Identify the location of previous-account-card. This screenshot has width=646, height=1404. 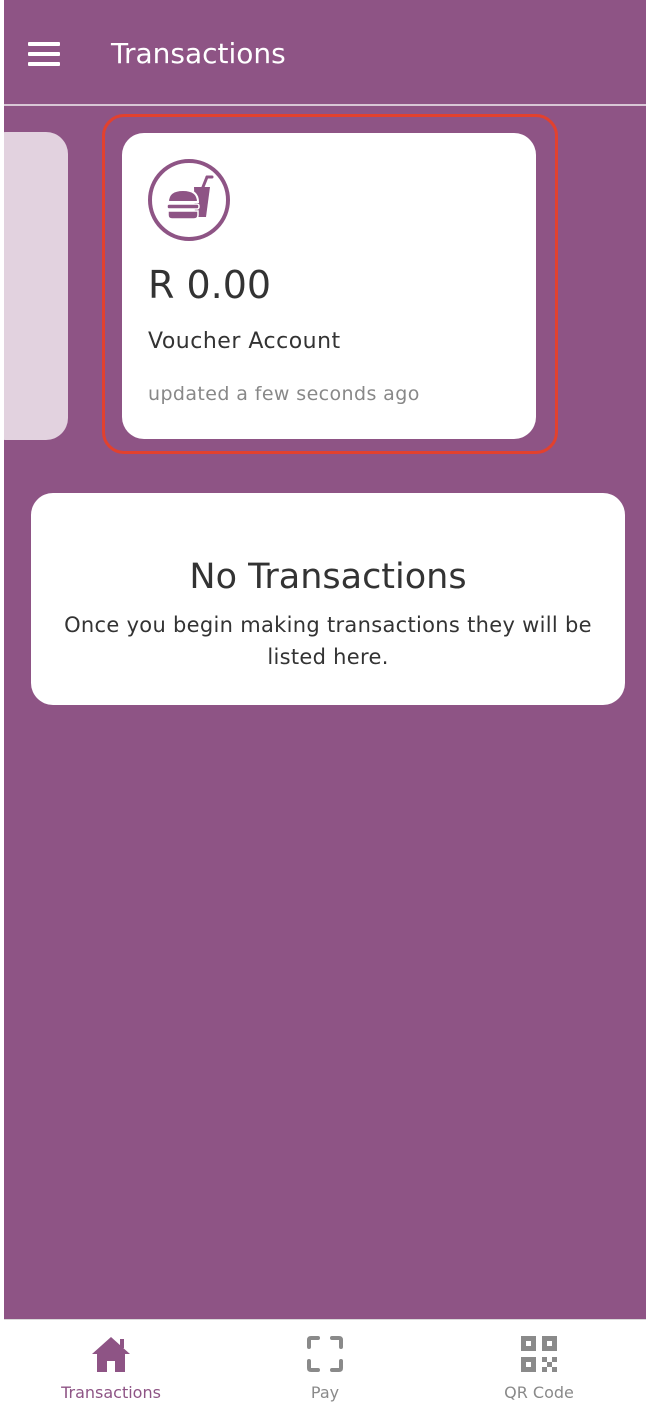
(36, 286).